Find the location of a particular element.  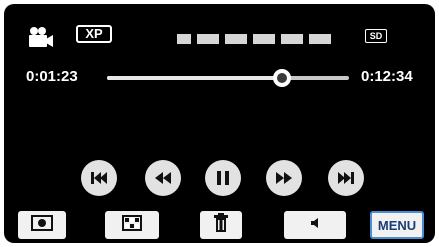

skip-forward-button is located at coordinates (346, 178).